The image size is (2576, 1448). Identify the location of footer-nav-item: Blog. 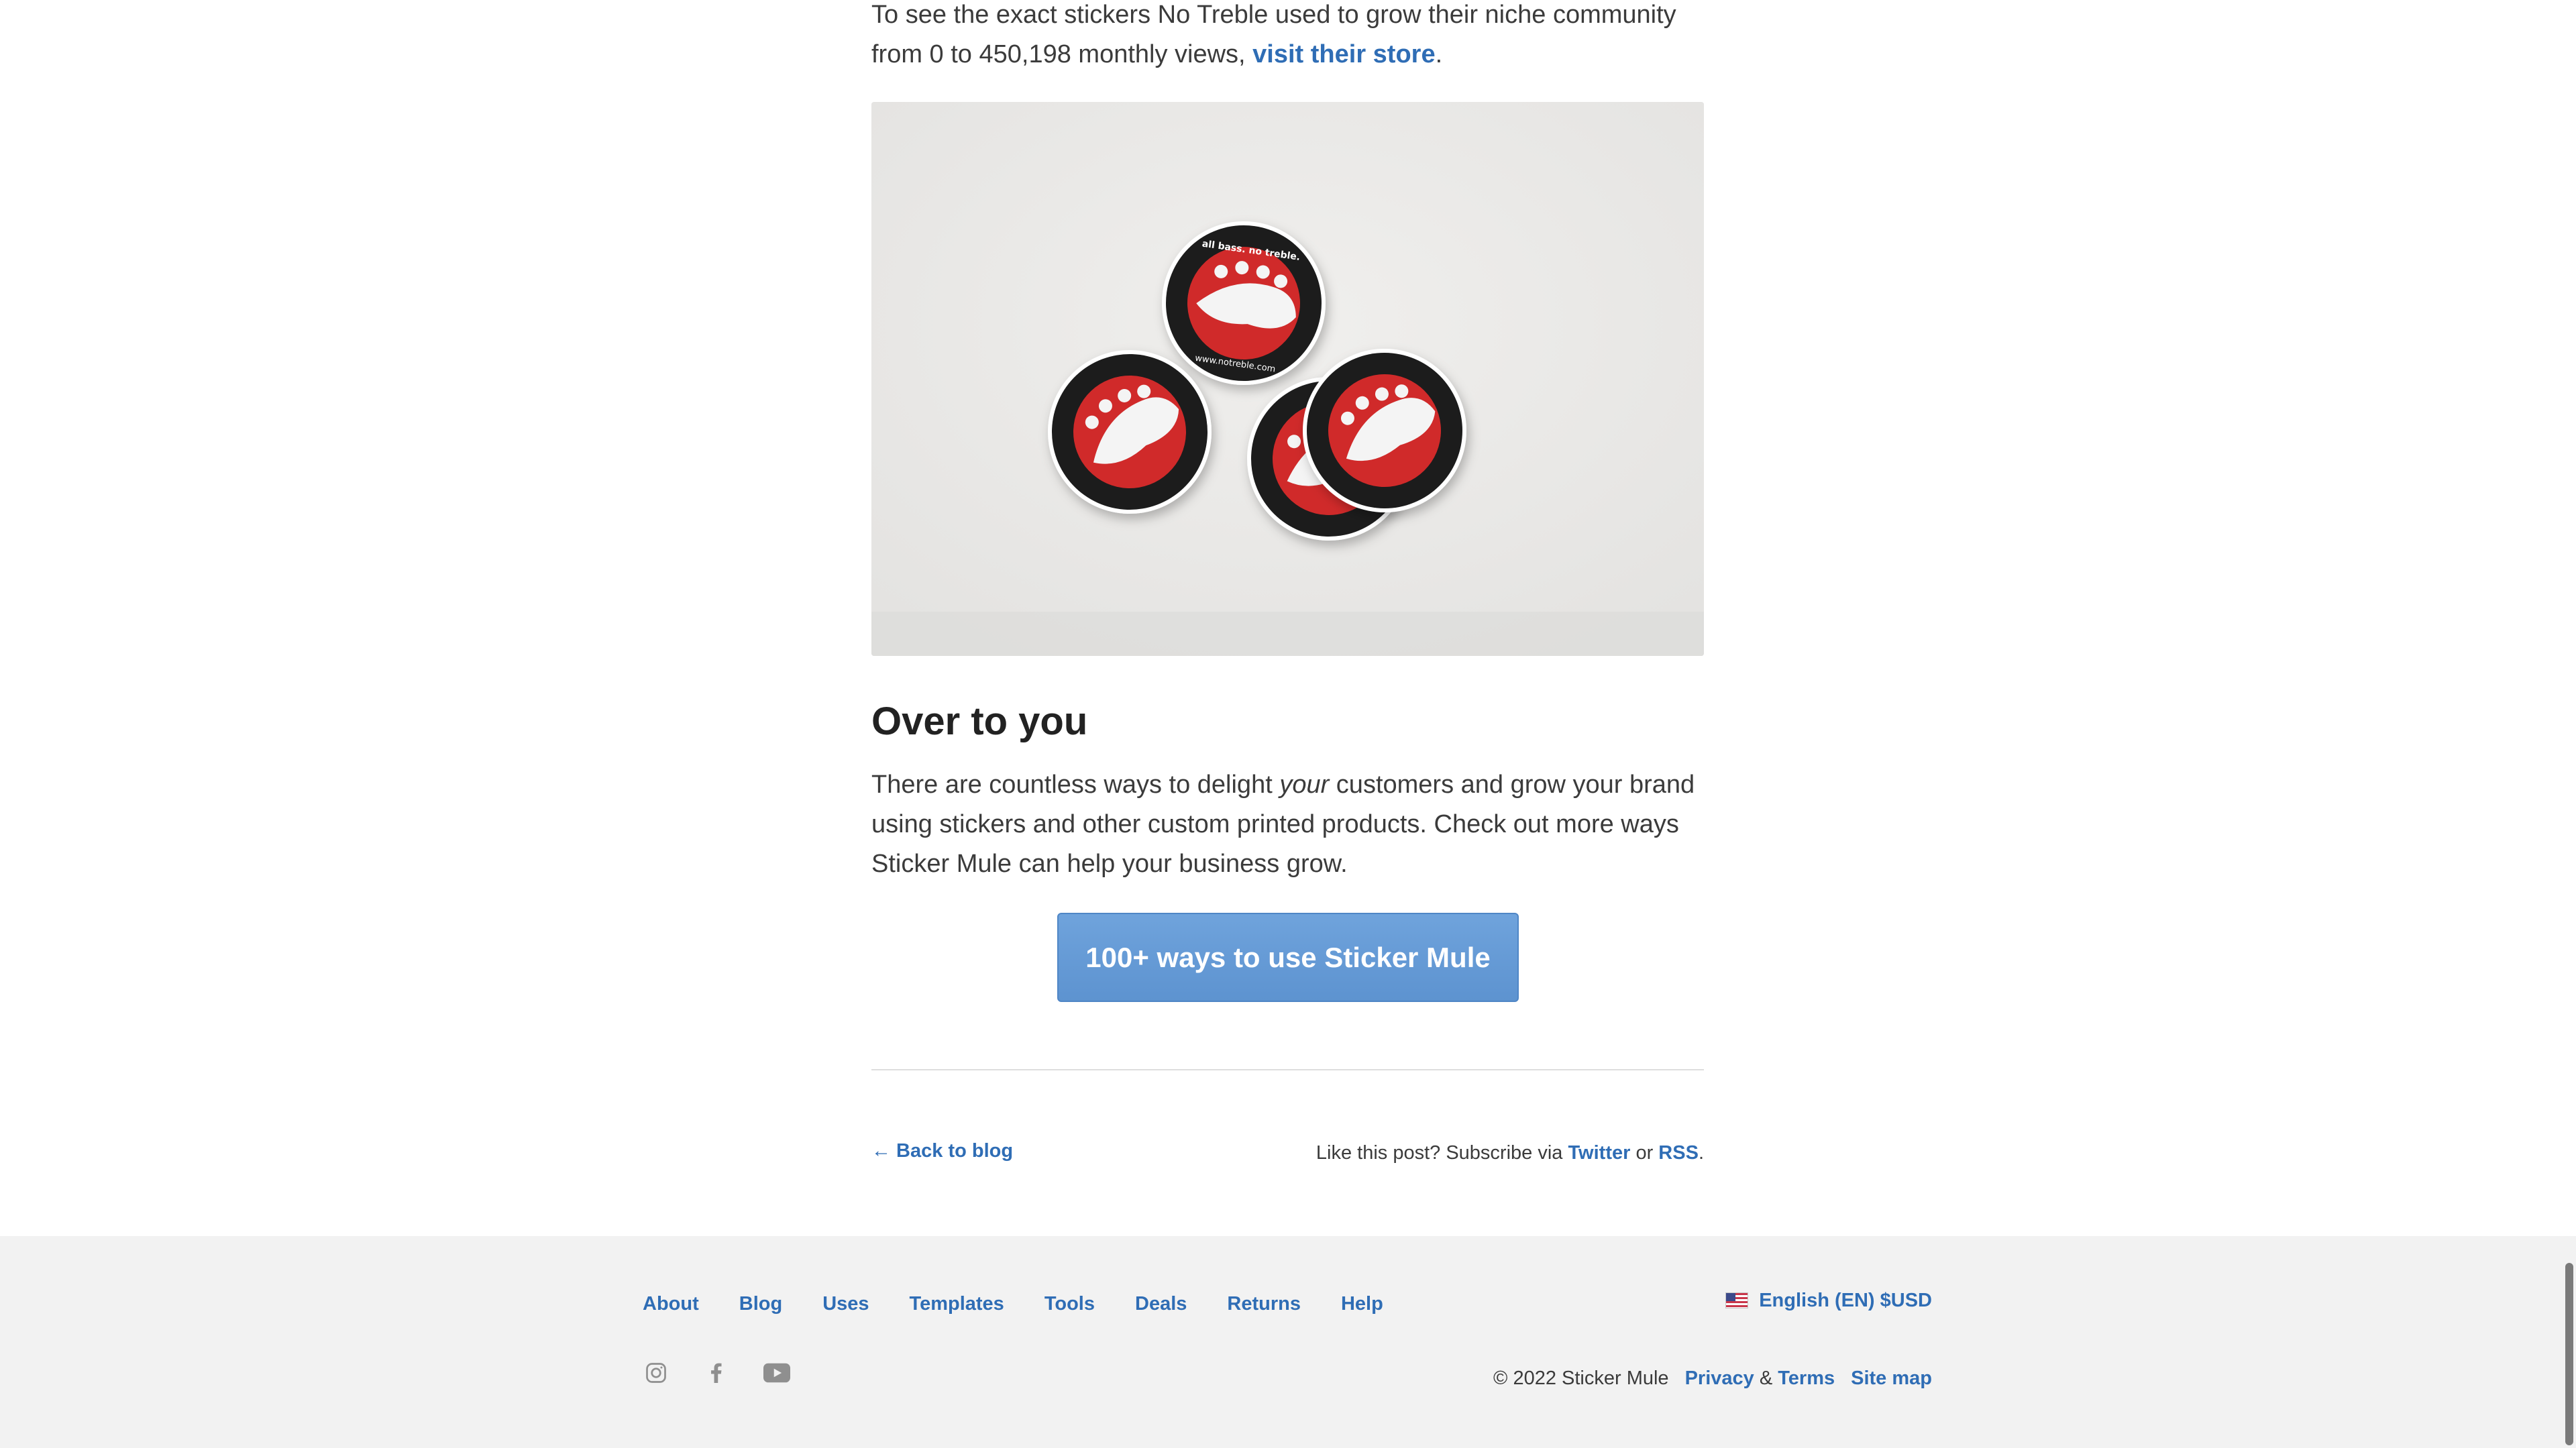
(780, 1303).